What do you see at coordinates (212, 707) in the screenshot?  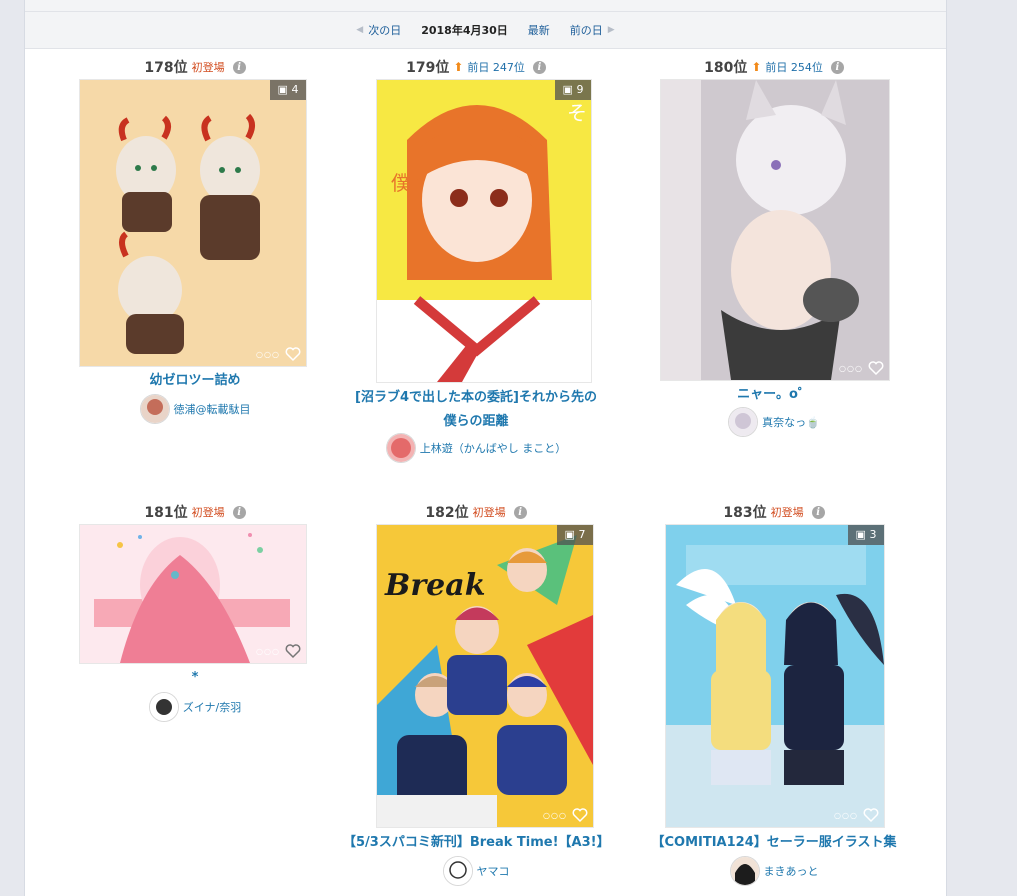 I see `author-name: ズイナ/奈羽` at bounding box center [212, 707].